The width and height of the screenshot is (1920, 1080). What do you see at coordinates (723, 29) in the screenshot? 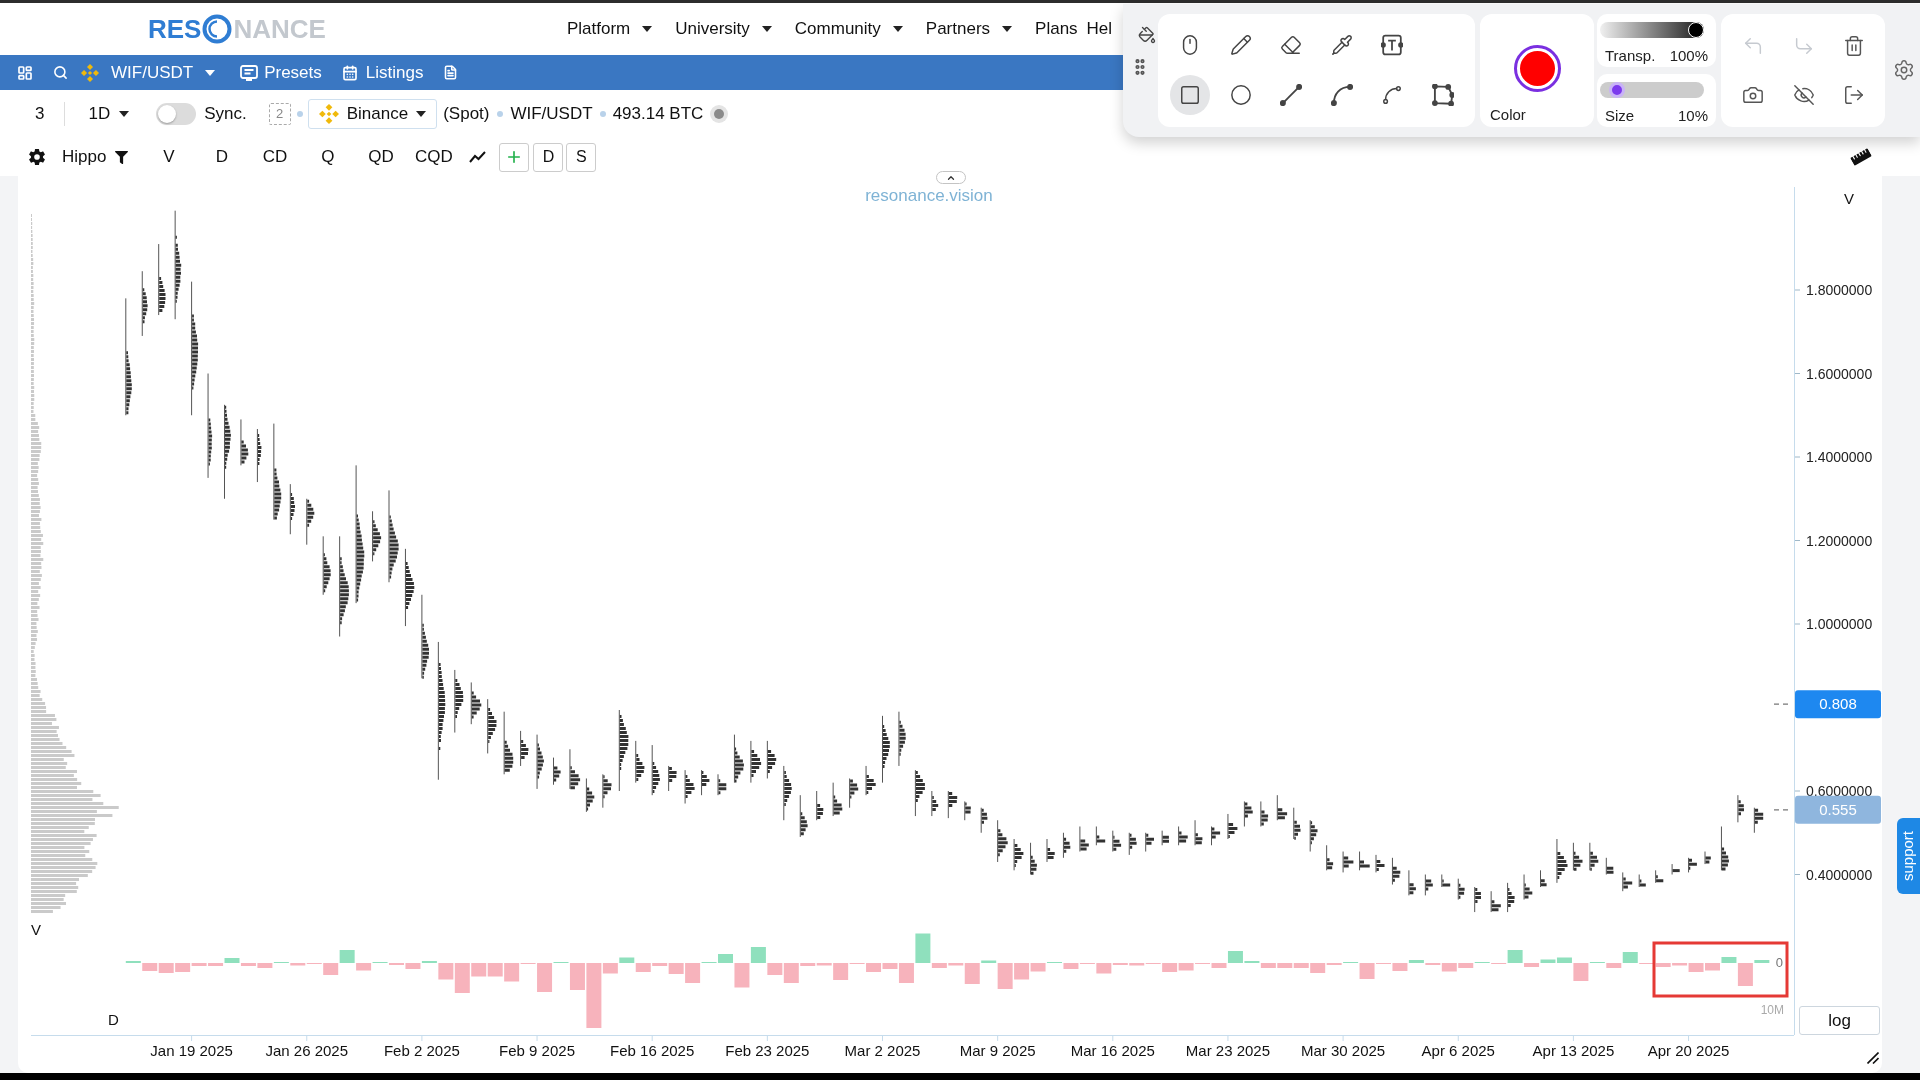
I see `nav-menu-item: University` at bounding box center [723, 29].